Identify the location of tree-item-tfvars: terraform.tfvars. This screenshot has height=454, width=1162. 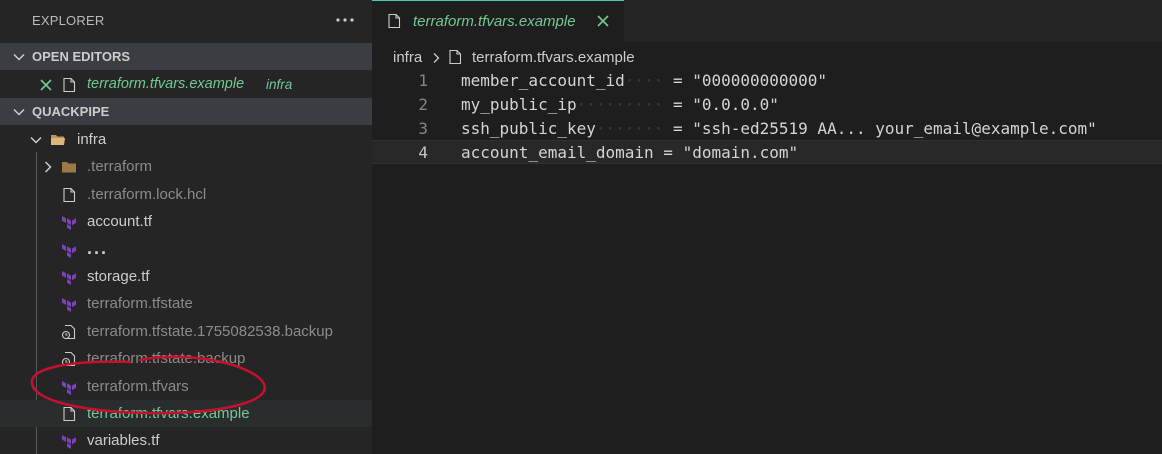
(186, 386).